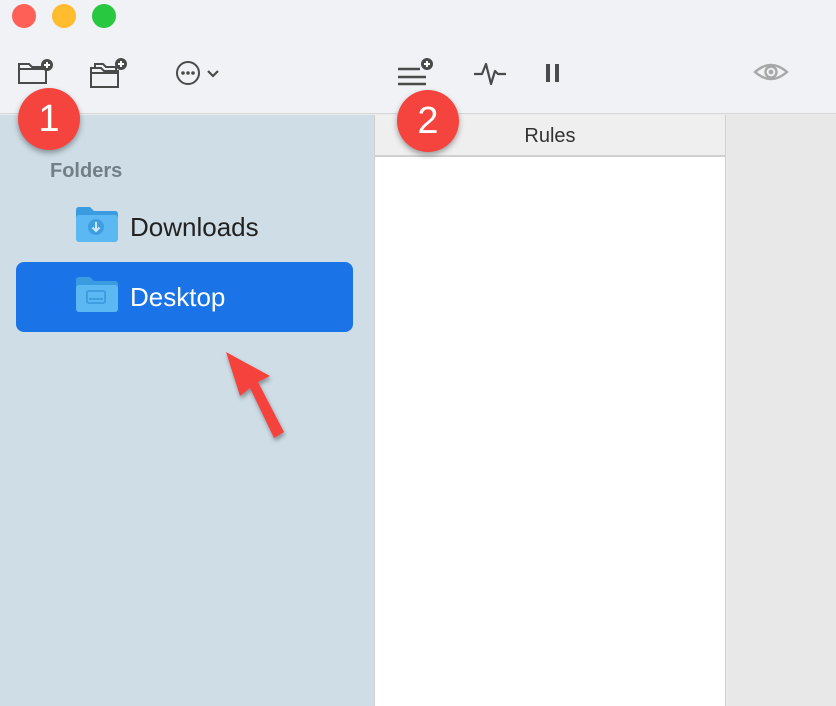  I want to click on new-folder-icon, so click(35, 71).